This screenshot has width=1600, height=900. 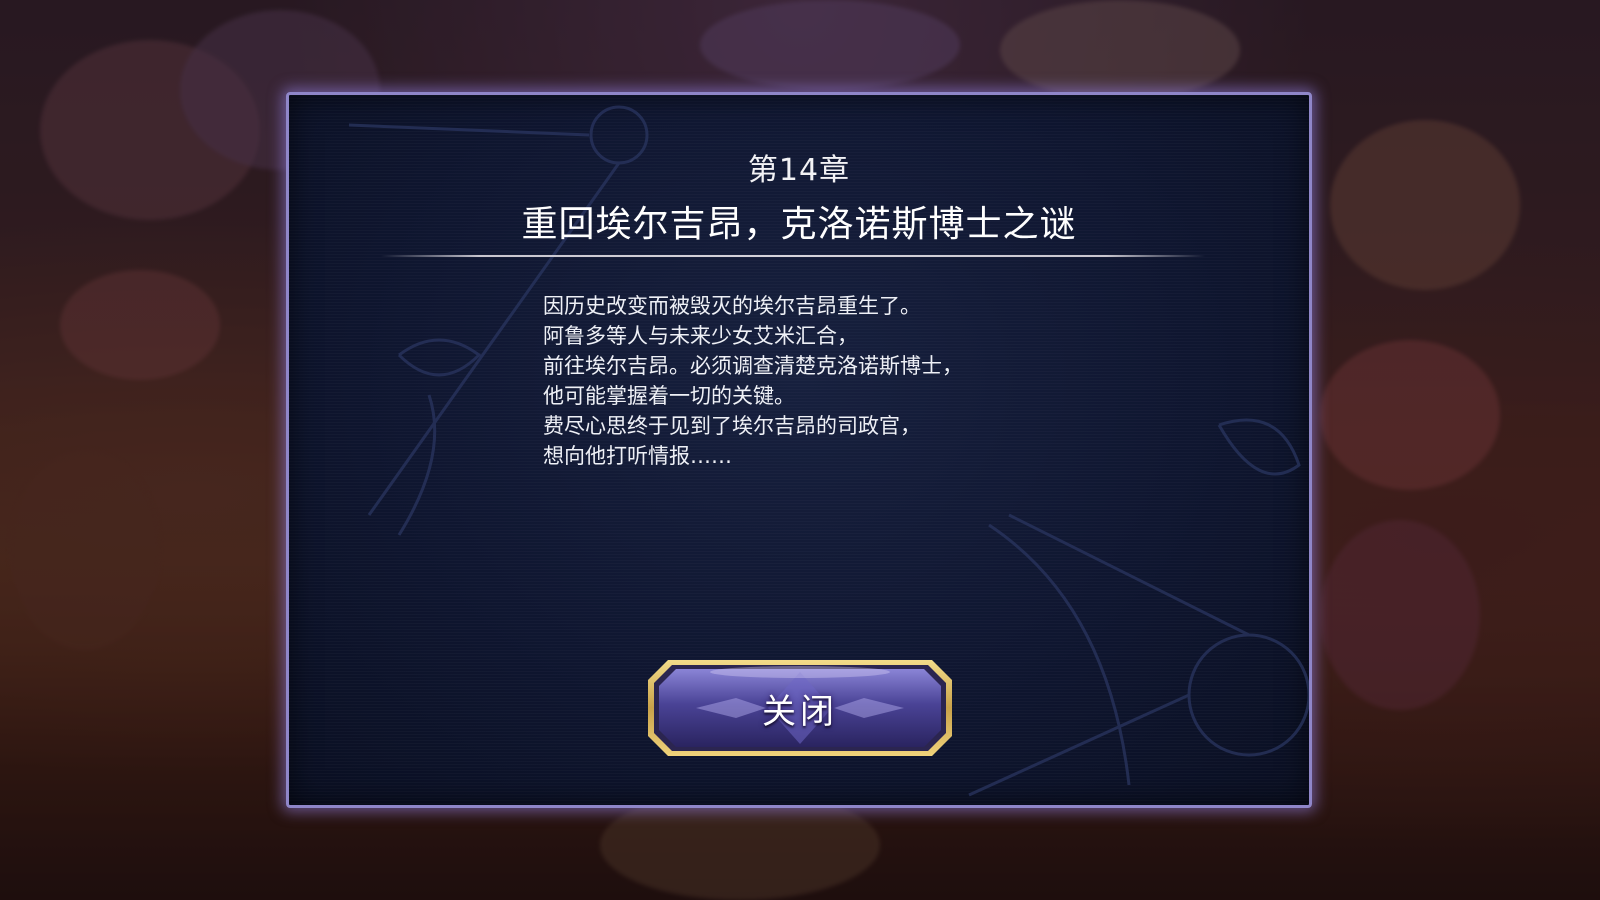 What do you see at coordinates (793, 256) in the screenshot?
I see `title-divider` at bounding box center [793, 256].